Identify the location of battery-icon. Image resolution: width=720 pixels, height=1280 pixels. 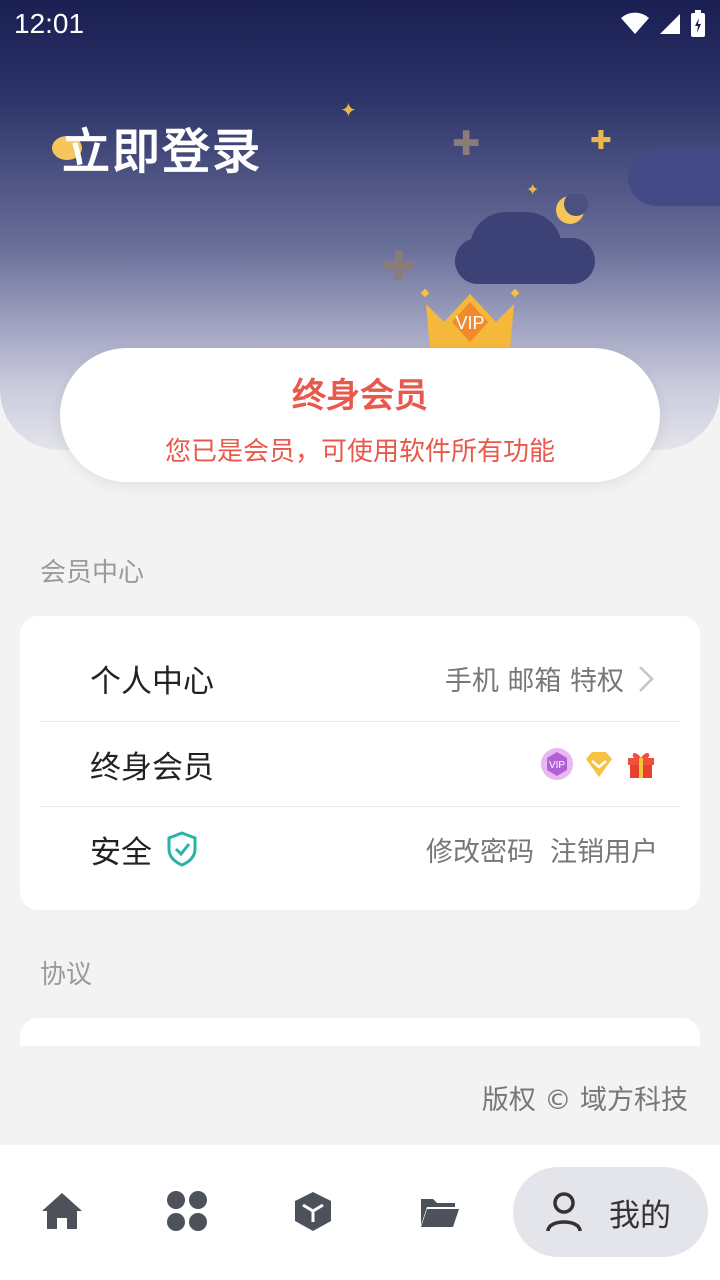
(698, 23).